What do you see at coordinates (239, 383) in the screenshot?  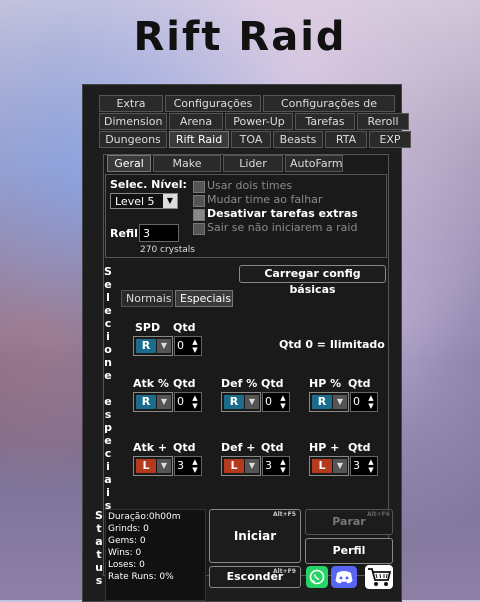 I see `def-pct-label: Def %` at bounding box center [239, 383].